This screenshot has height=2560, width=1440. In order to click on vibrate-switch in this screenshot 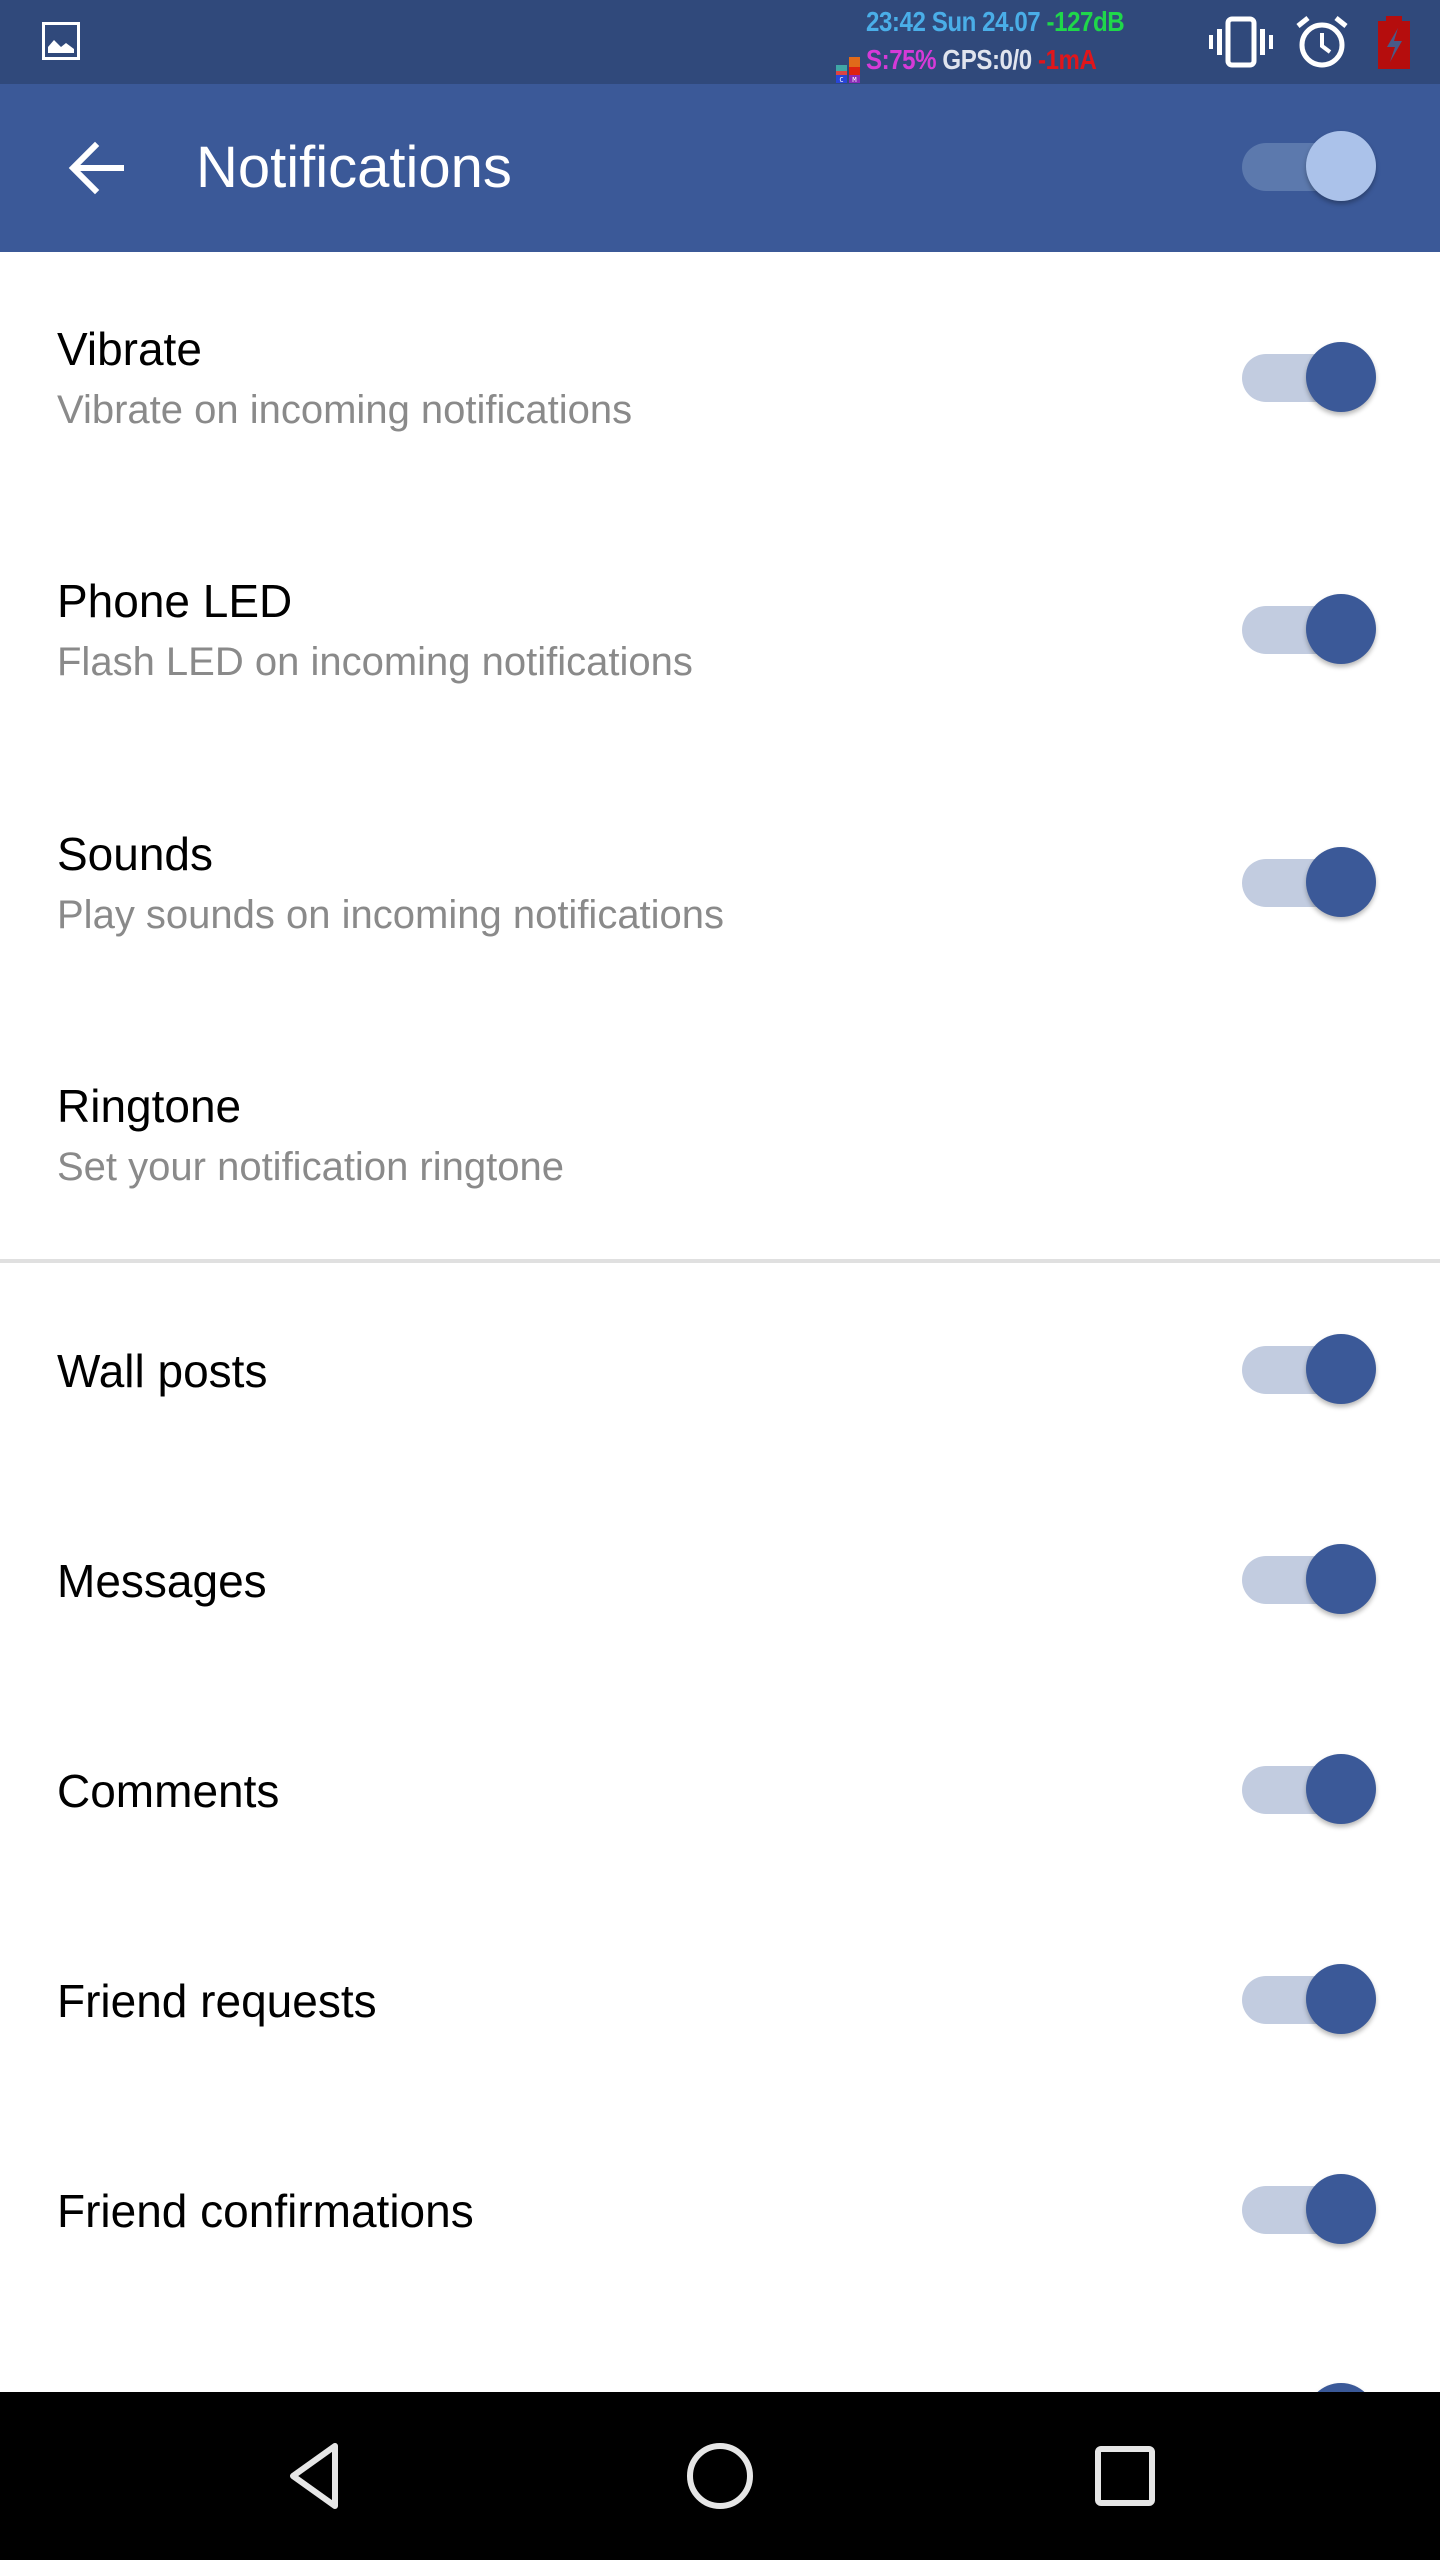, I will do `click(1310, 378)`.